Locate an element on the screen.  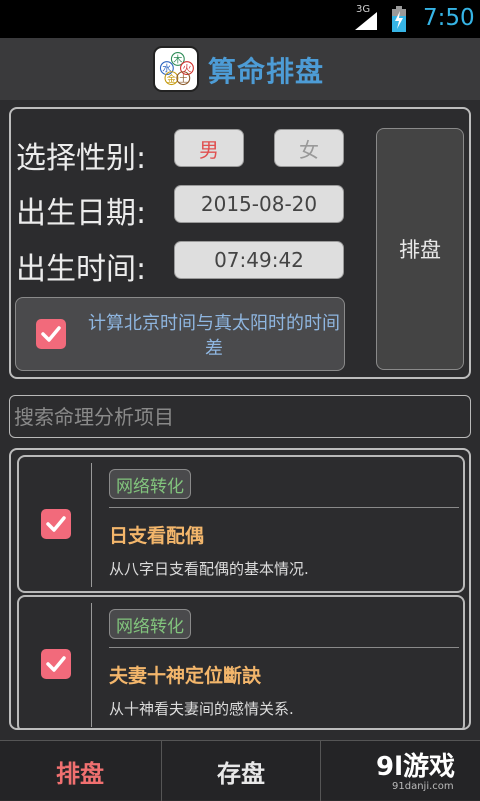
battery-charging-icon is located at coordinates (399, 19).